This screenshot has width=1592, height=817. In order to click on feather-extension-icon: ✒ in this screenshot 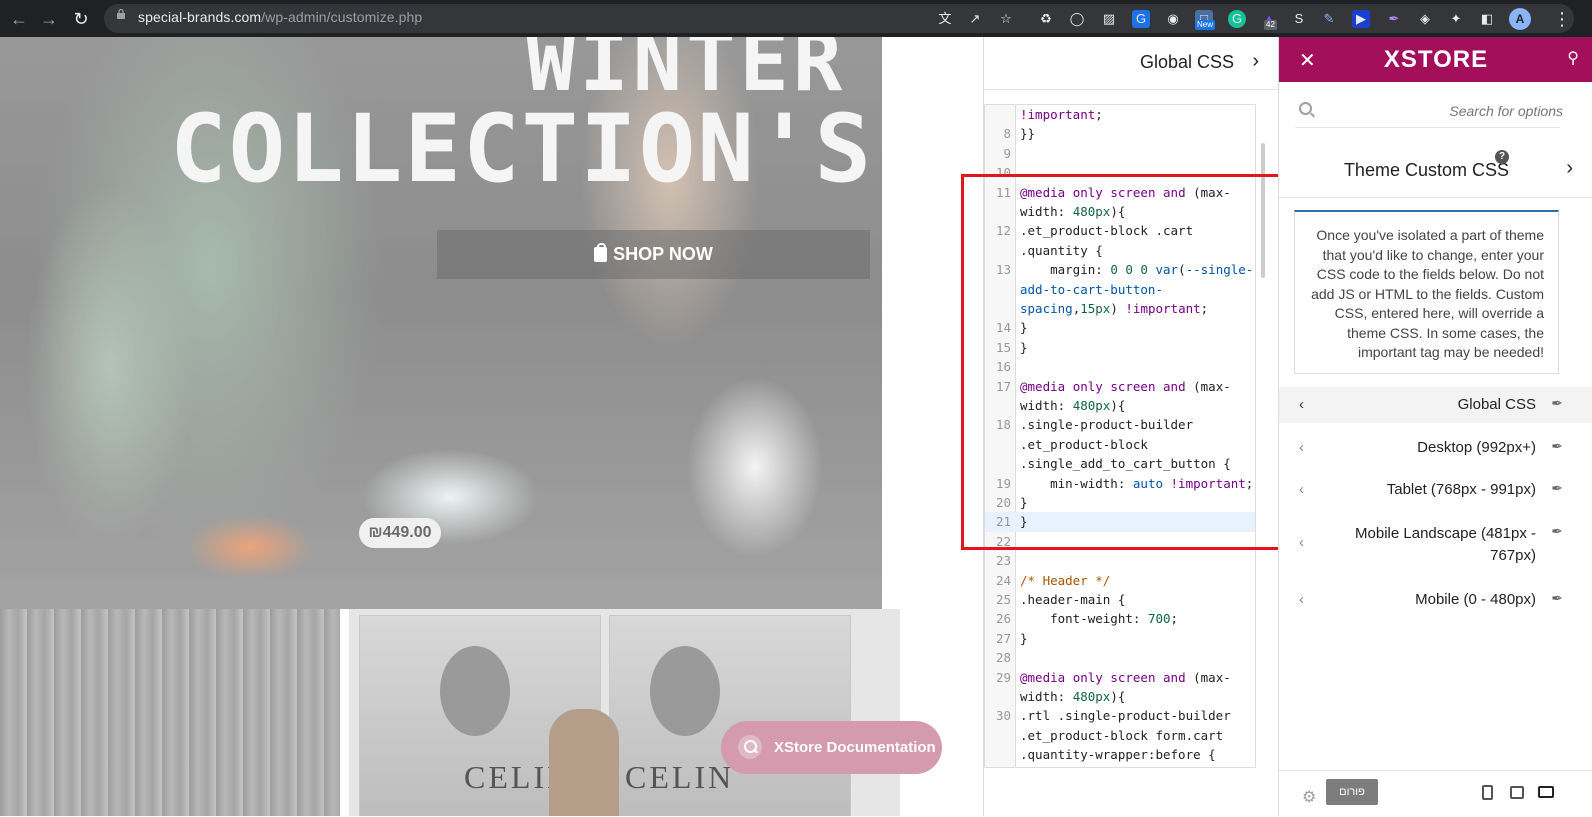, I will do `click(1394, 19)`.